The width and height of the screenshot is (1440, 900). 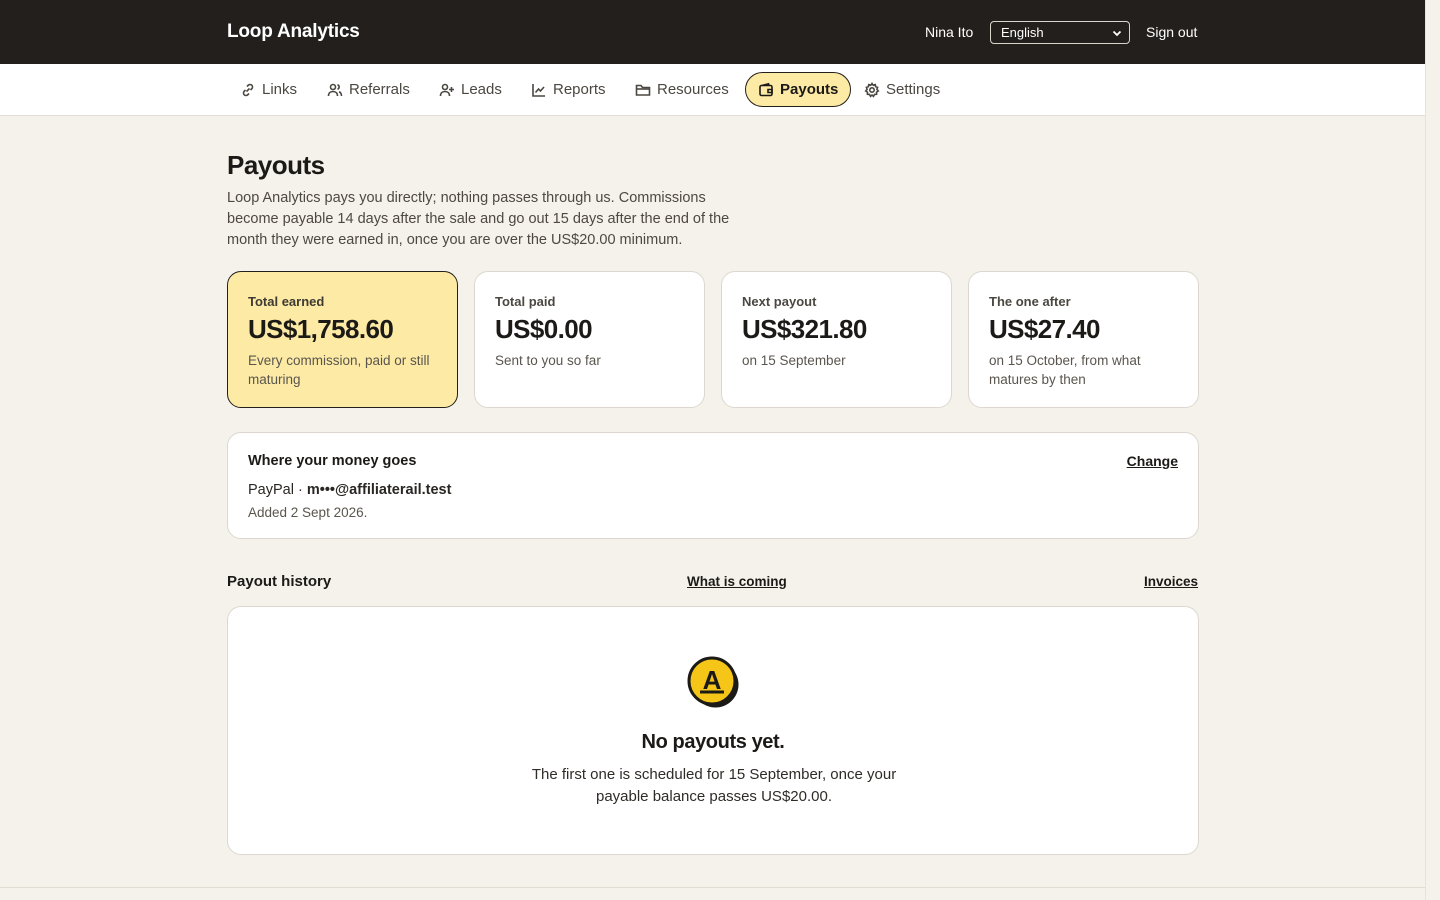 I want to click on tab-leads-label: Leads, so click(x=481, y=89).